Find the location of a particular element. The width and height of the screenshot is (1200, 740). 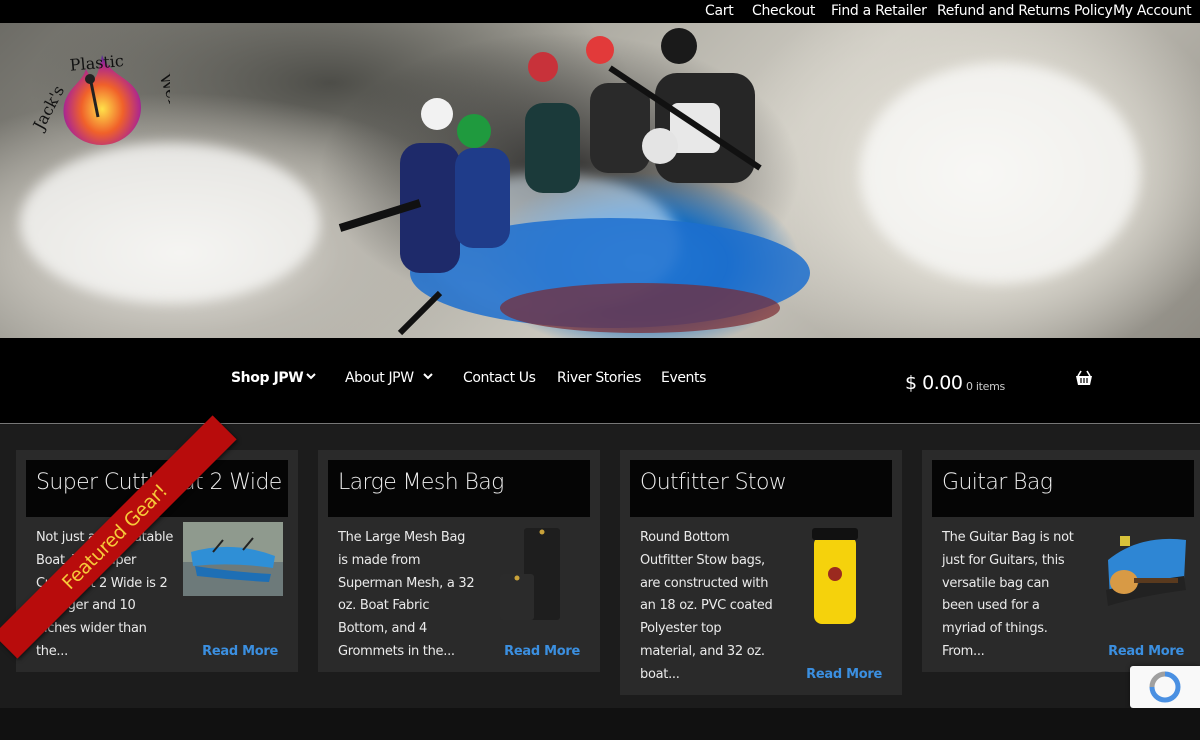

recaptcha-badge is located at coordinates (1165, 687).